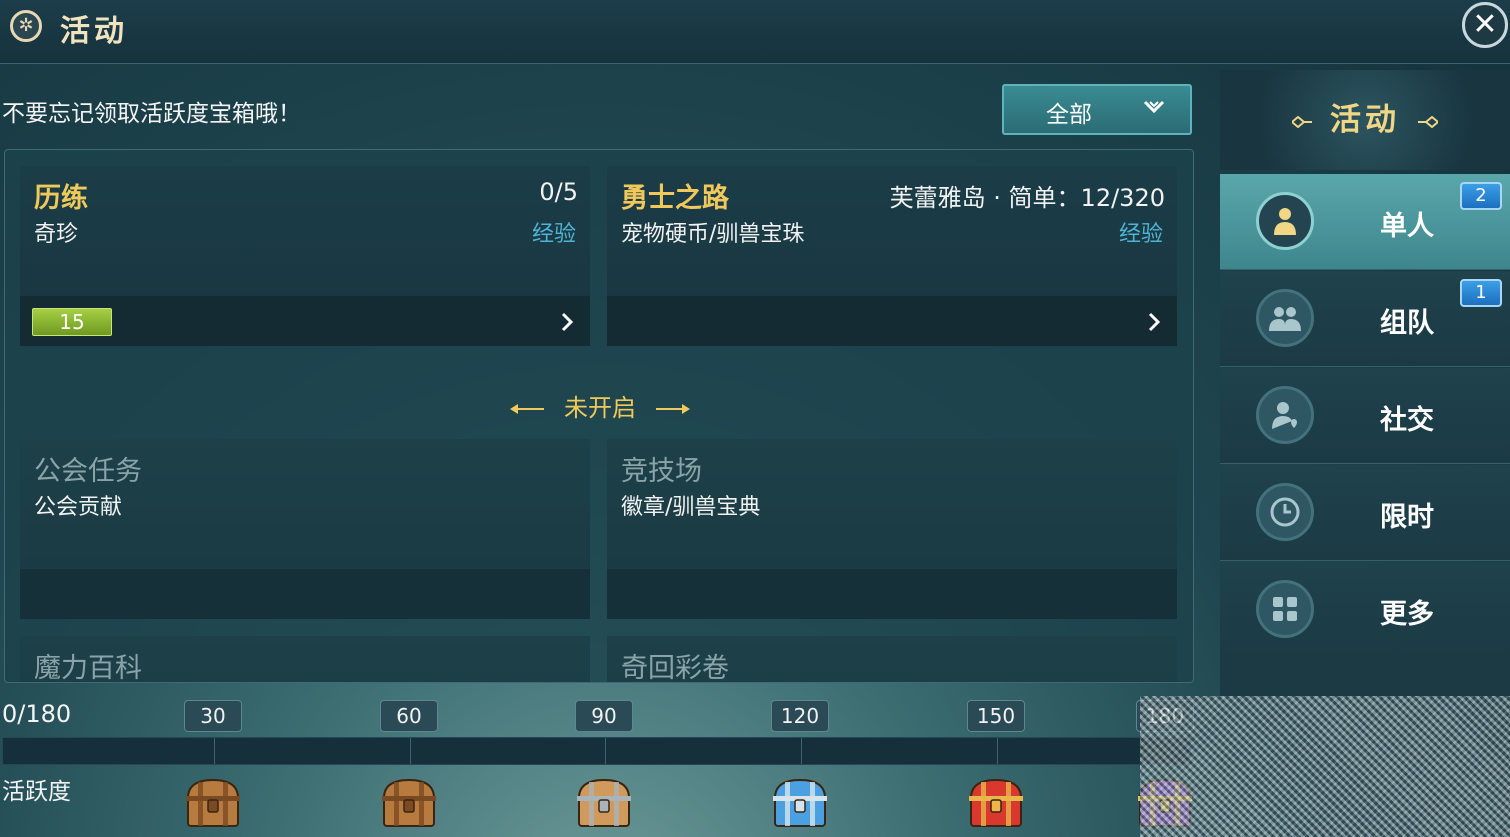  What do you see at coordinates (1097, 109) in the screenshot?
I see `filter-dropdown: 全部` at bounding box center [1097, 109].